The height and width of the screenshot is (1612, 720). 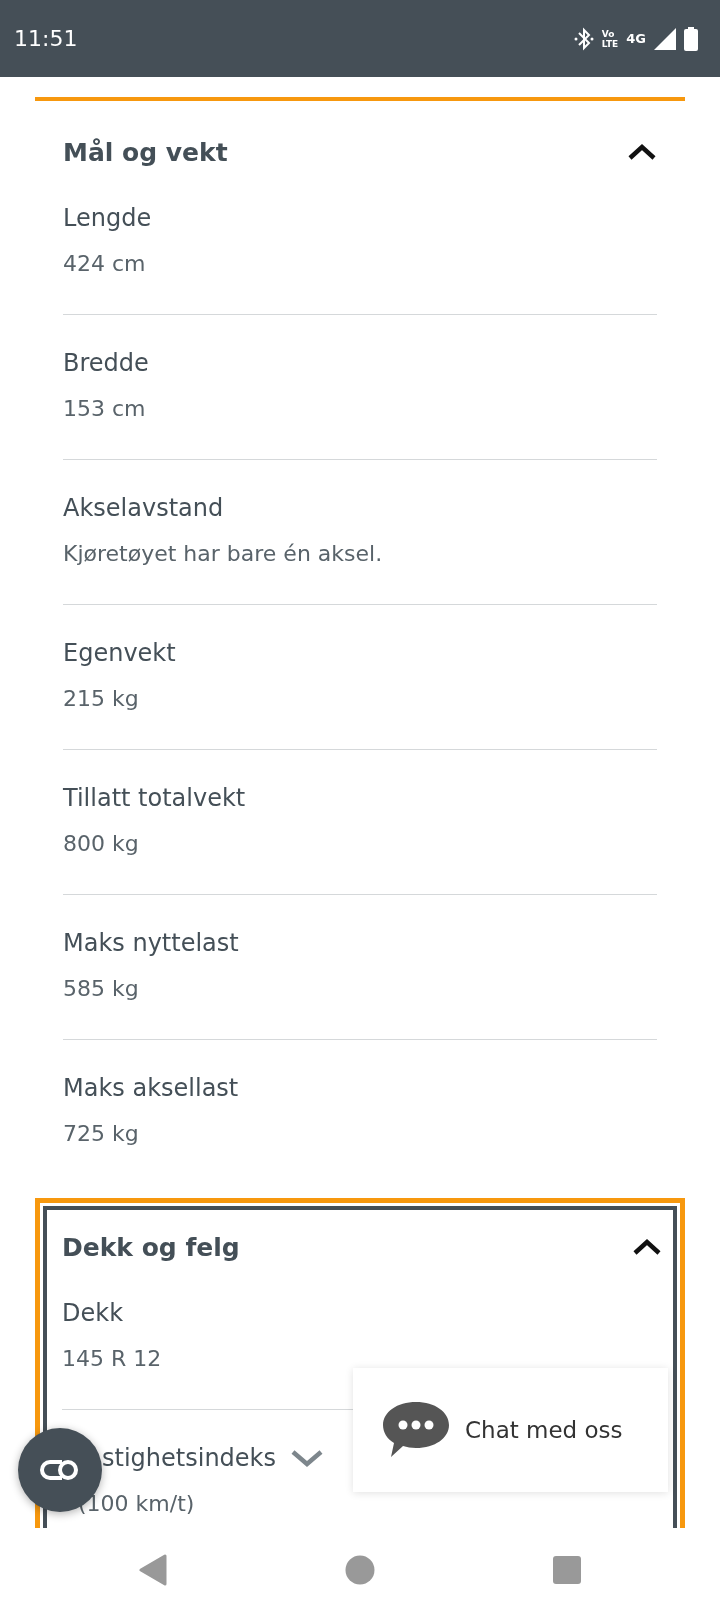 What do you see at coordinates (46, 38) in the screenshot?
I see `clock: 11:51` at bounding box center [46, 38].